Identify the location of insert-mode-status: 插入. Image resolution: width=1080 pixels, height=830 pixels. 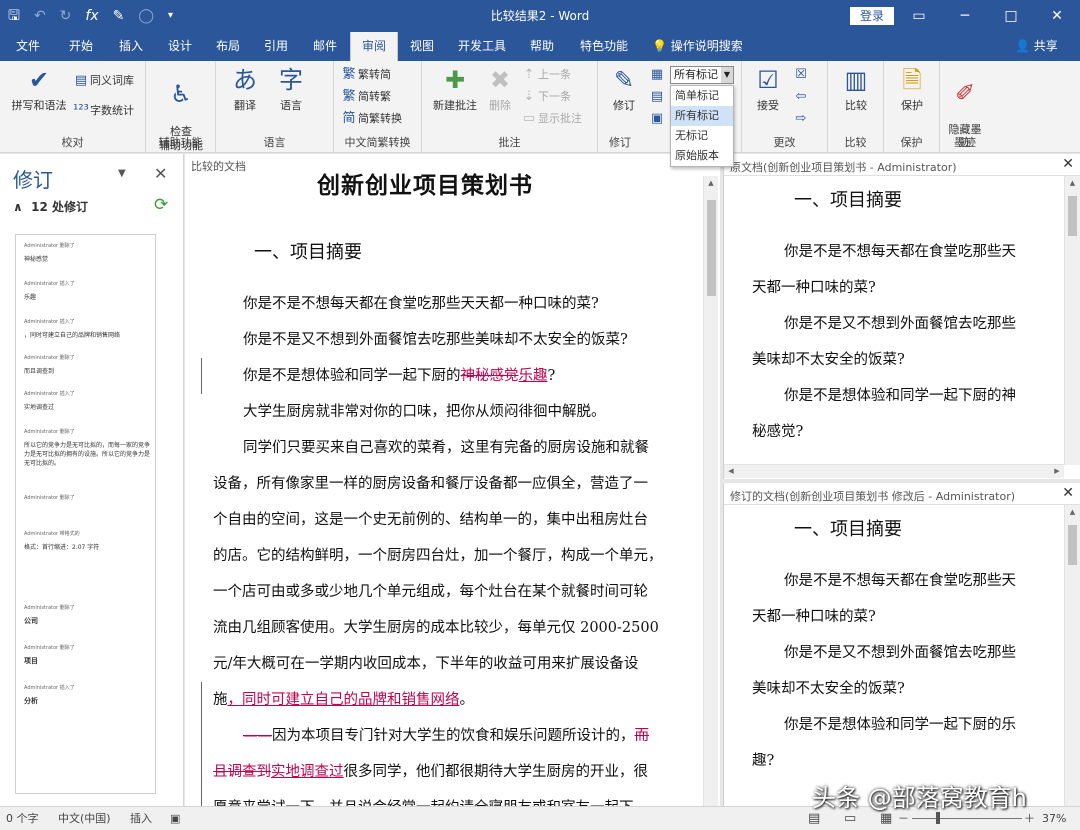
(141, 818).